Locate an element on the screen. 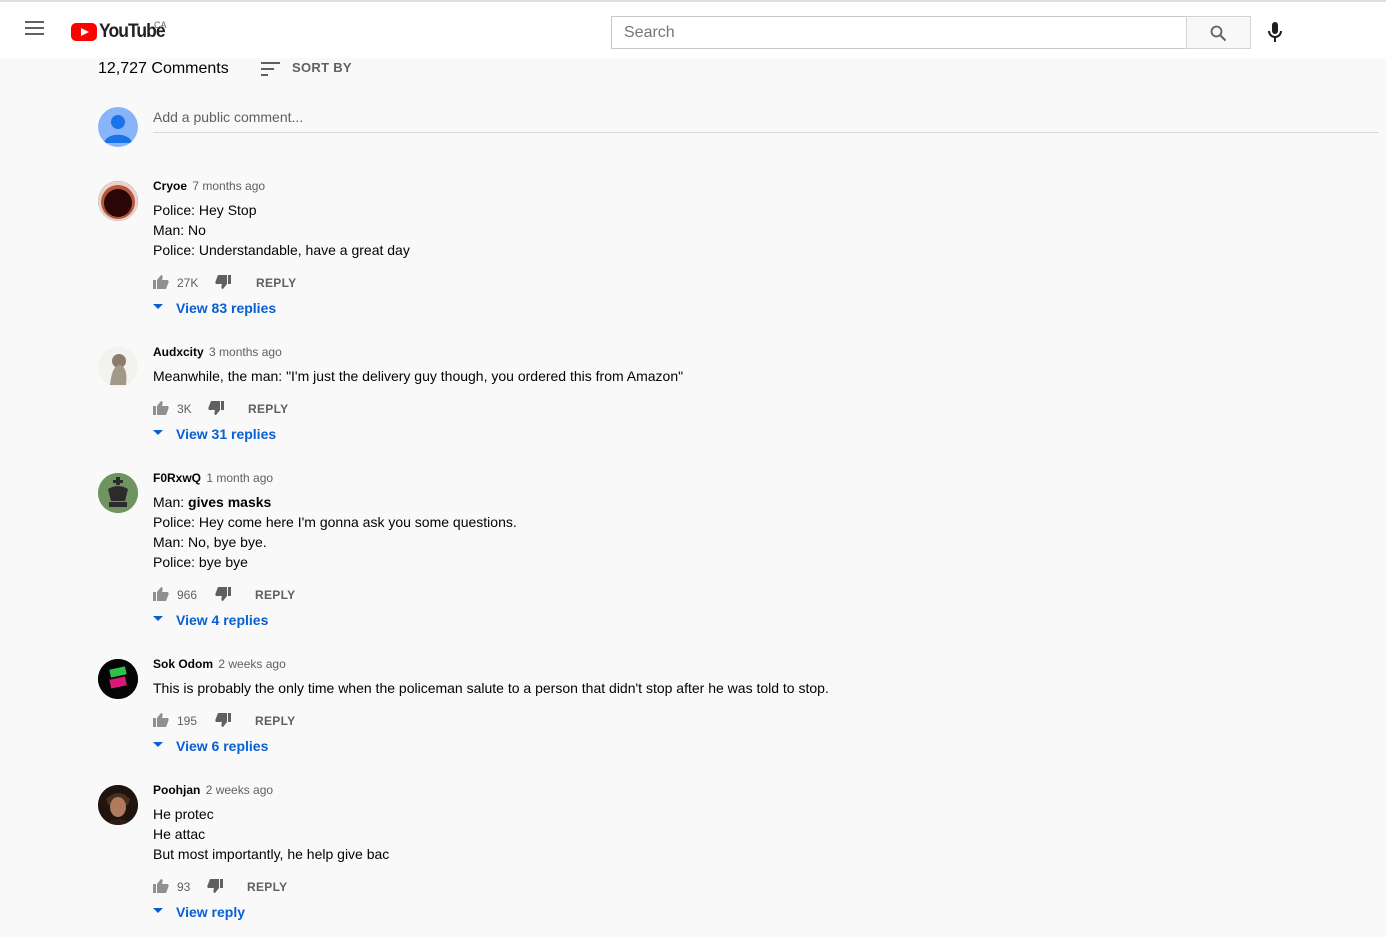 Image resolution: width=1386 pixels, height=937 pixels. comment-time: 7 months ago is located at coordinates (228, 186).